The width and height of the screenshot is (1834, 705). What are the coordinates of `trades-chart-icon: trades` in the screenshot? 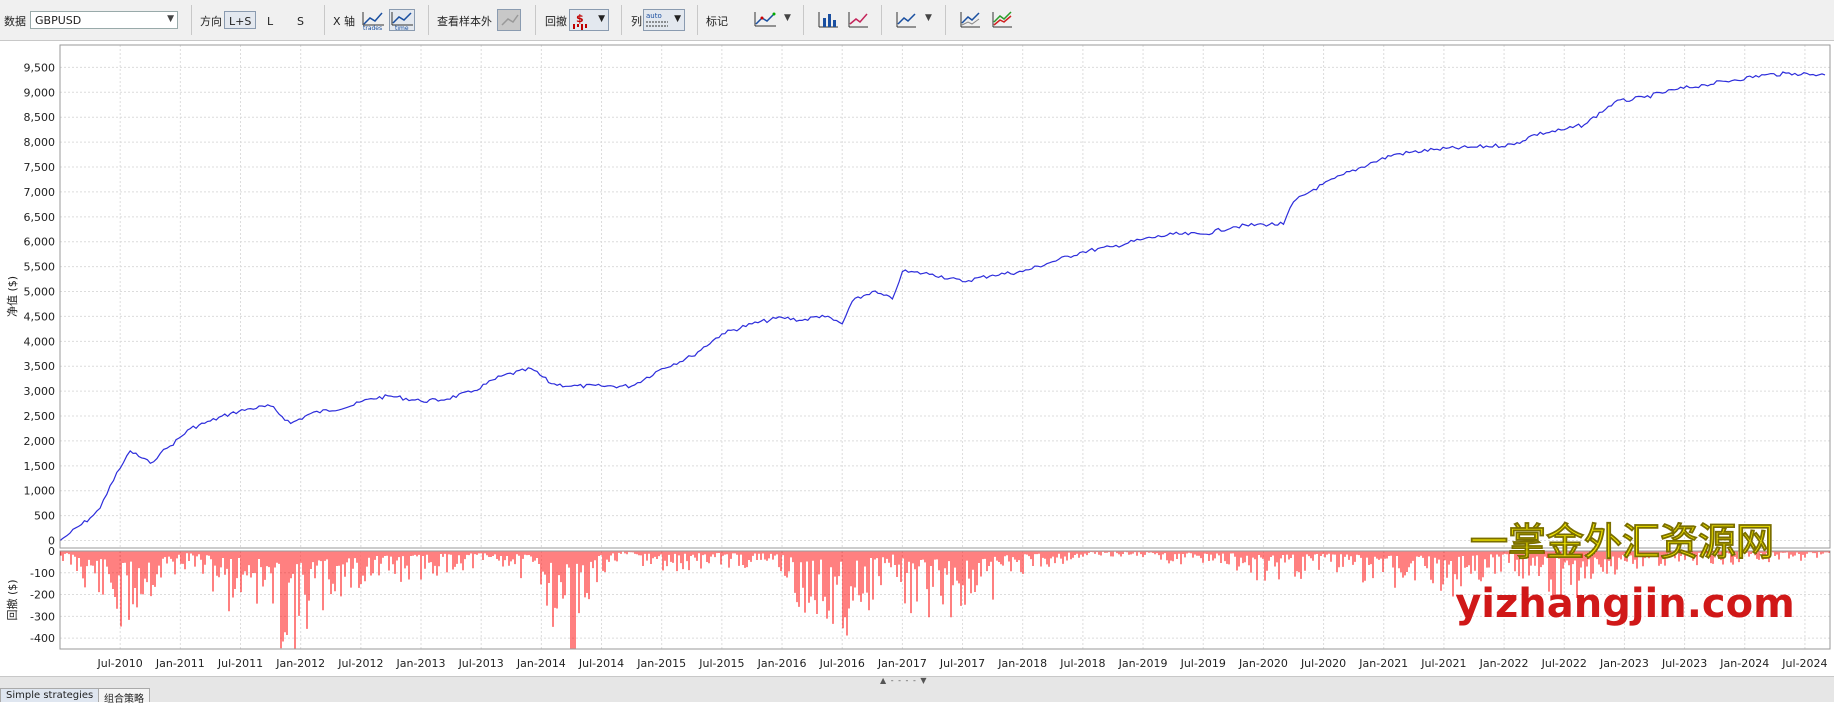 It's located at (373, 22).